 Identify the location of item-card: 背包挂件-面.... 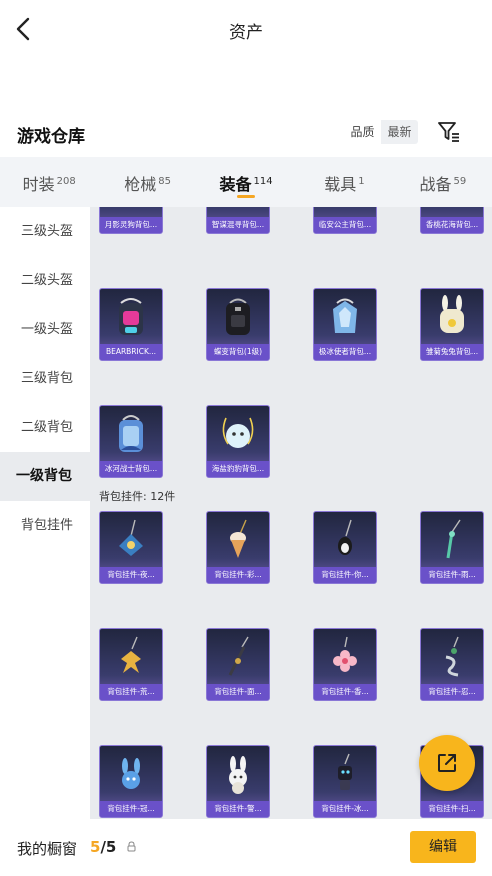
(238, 664).